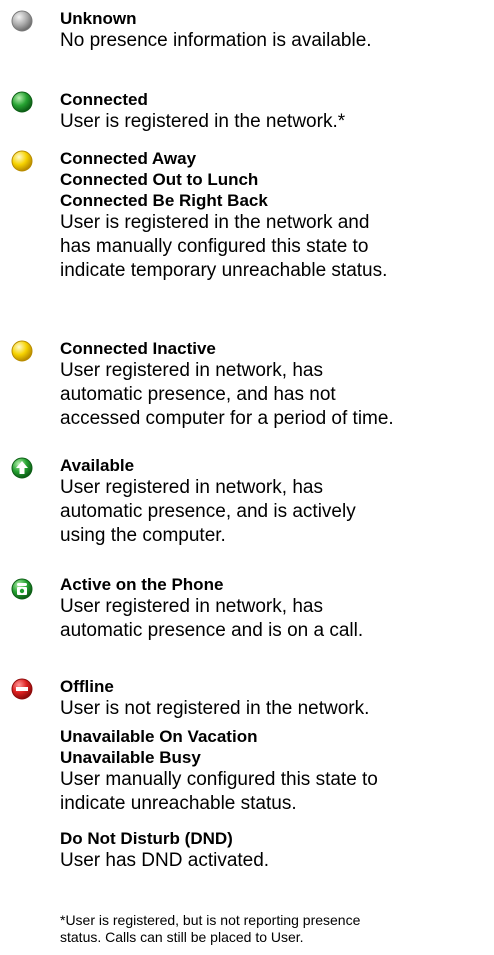 This screenshot has width=494, height=955. I want to click on status-description: User manually configured this state to, so click(219, 779).